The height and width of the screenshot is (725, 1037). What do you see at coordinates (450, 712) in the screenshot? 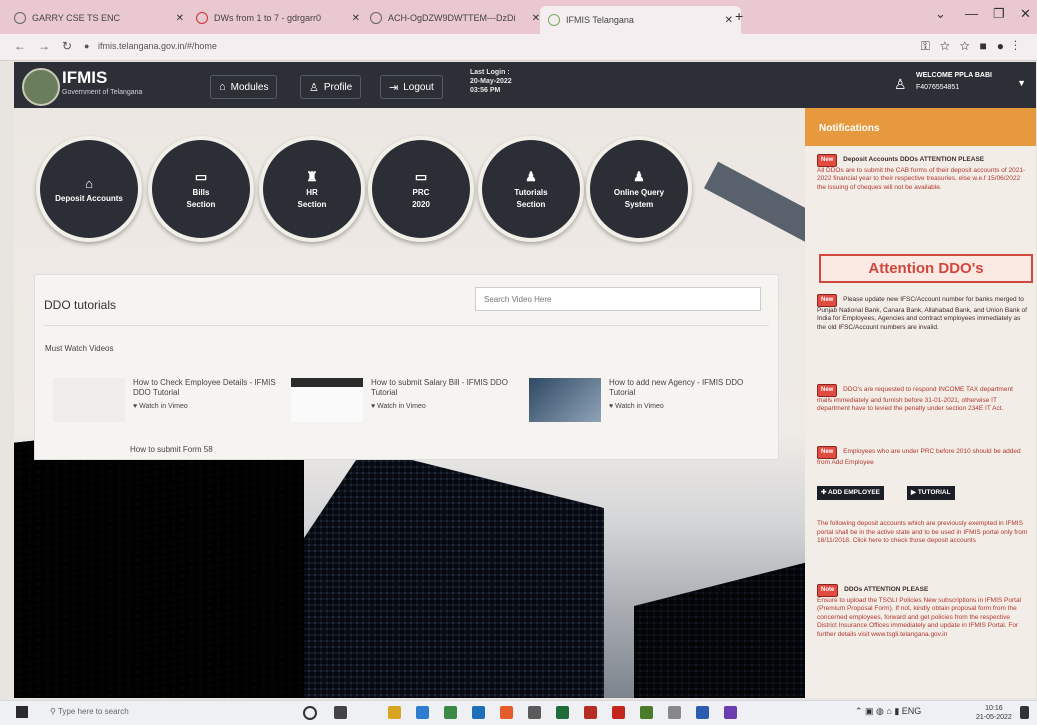
I see `chrome-icon` at bounding box center [450, 712].